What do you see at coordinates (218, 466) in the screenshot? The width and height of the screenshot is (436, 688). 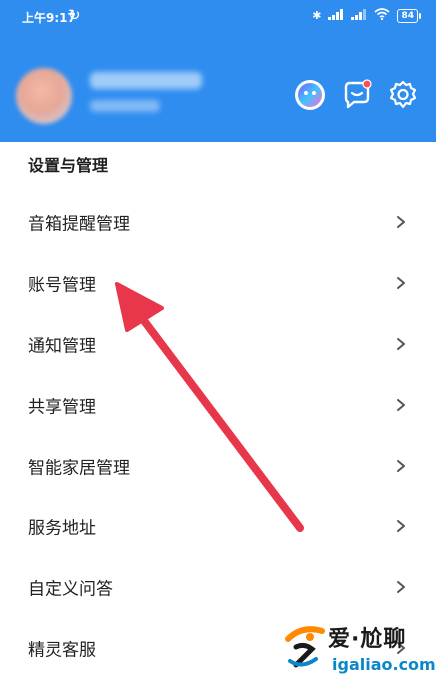 I see `menu-item-smart-home: 智能家居管理` at bounding box center [218, 466].